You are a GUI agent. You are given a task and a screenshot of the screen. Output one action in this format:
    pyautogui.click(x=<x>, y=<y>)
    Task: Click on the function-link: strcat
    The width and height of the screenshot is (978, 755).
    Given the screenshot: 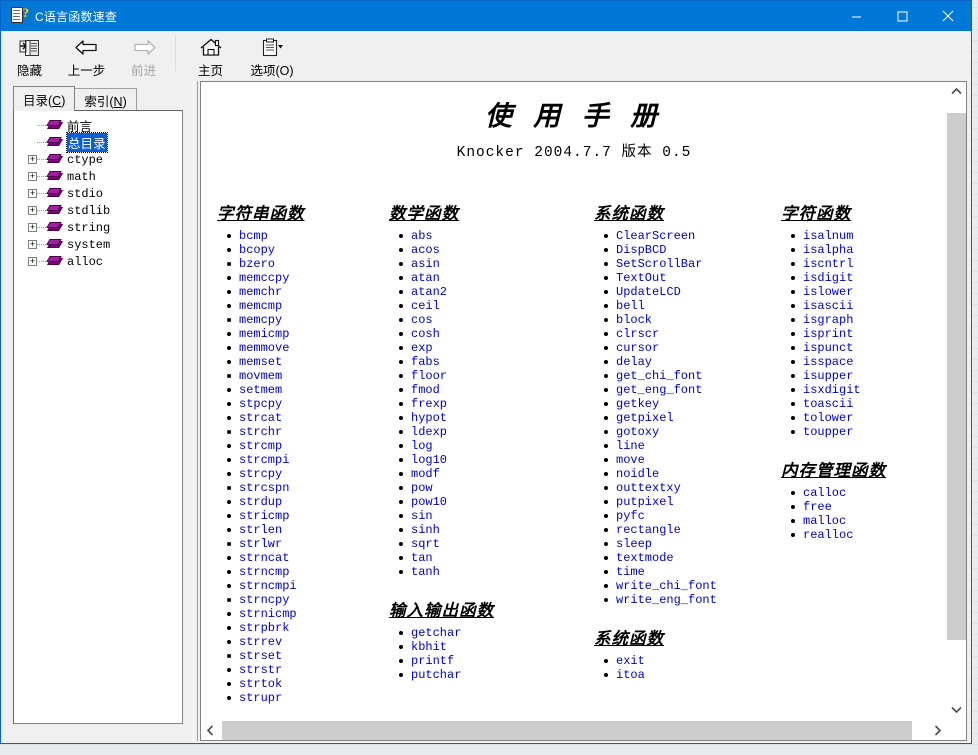 What is the action you would take?
    pyautogui.click(x=260, y=418)
    